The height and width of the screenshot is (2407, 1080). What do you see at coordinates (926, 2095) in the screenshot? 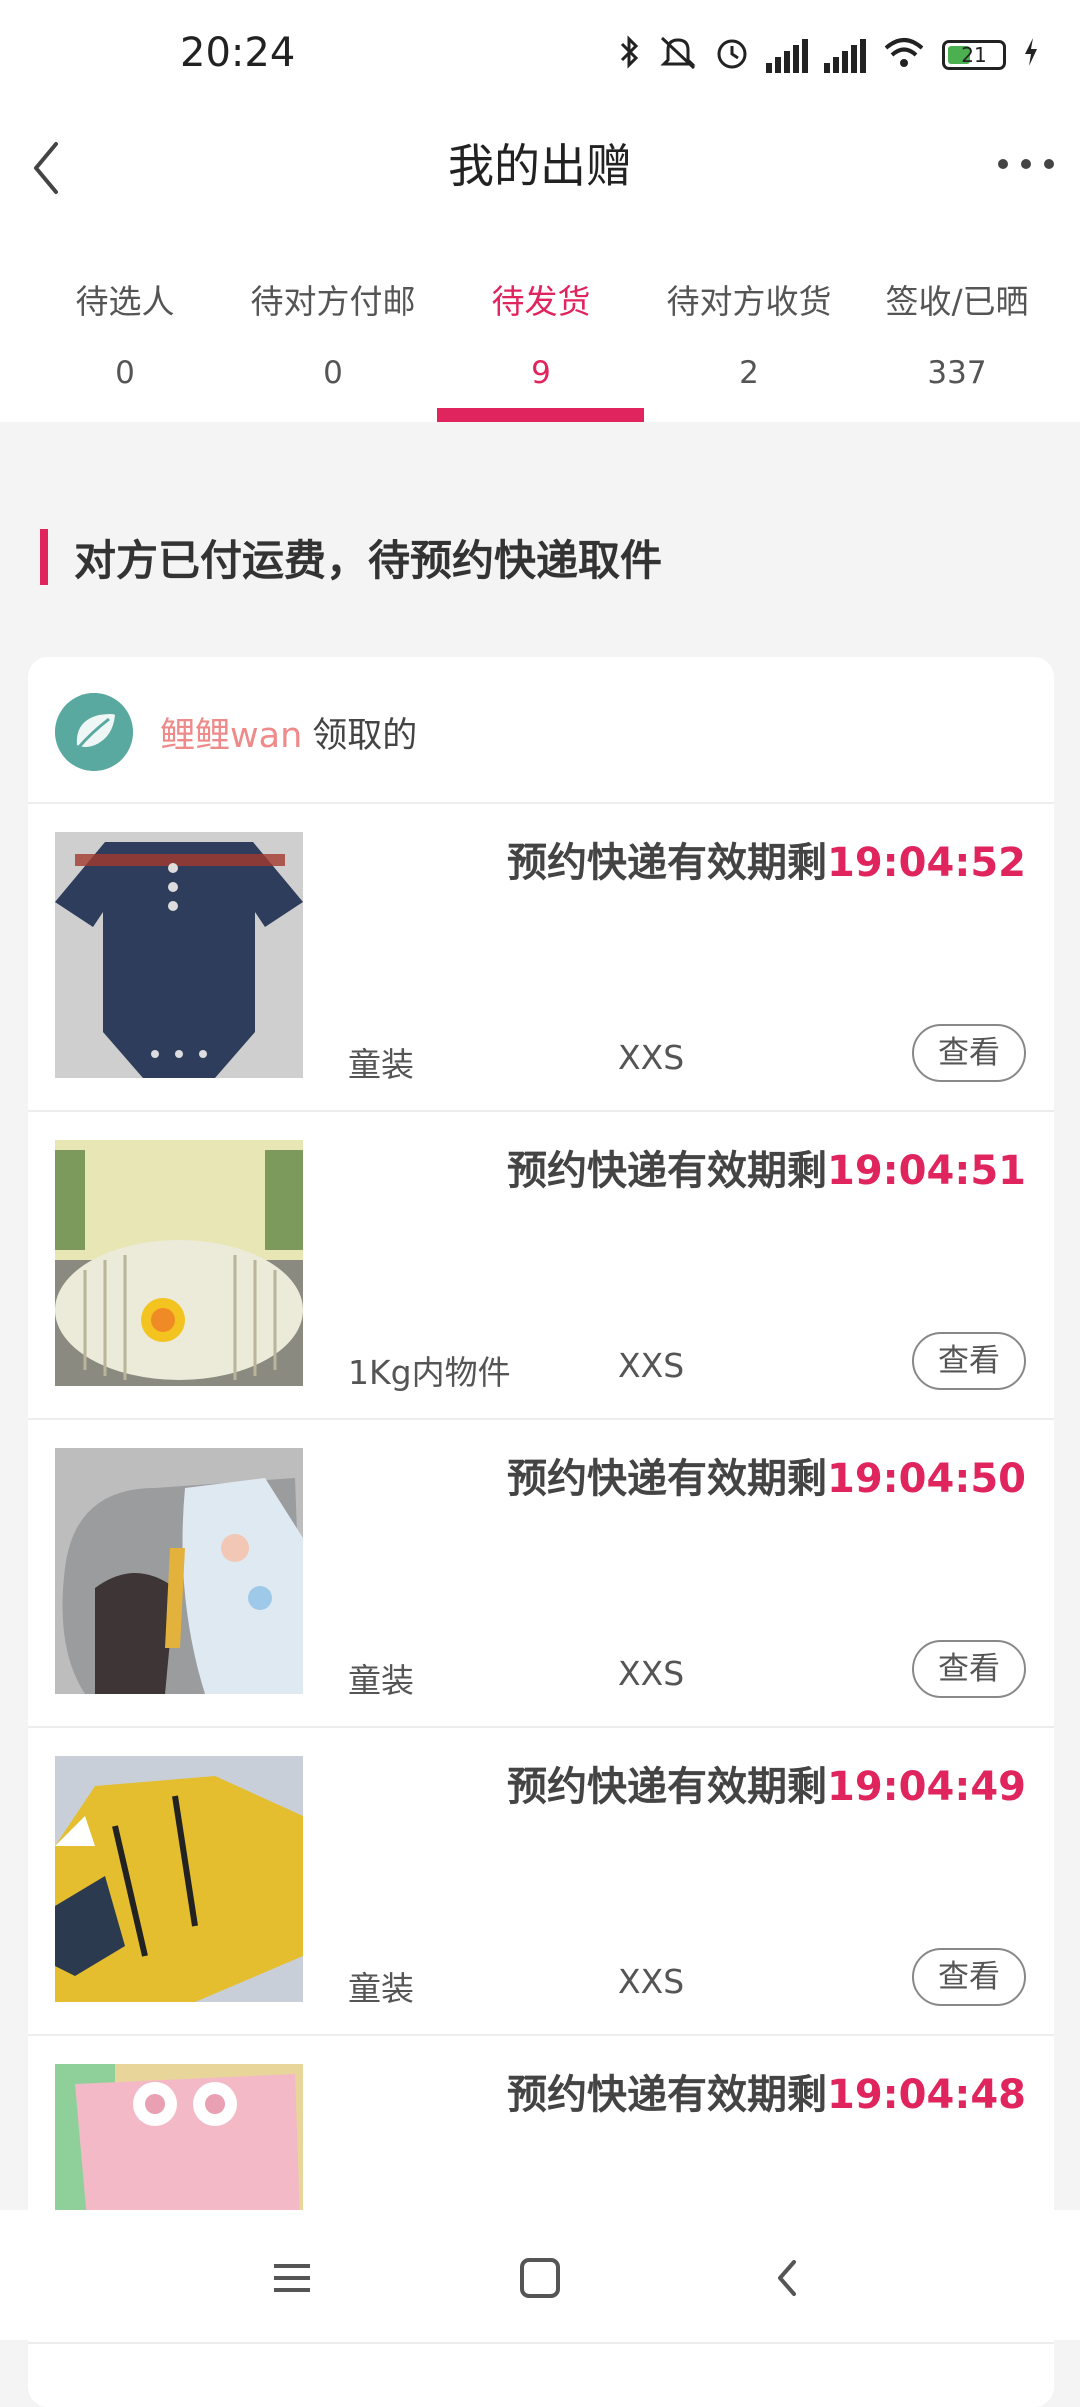
I see `countdown-timer: 19:04:48` at bounding box center [926, 2095].